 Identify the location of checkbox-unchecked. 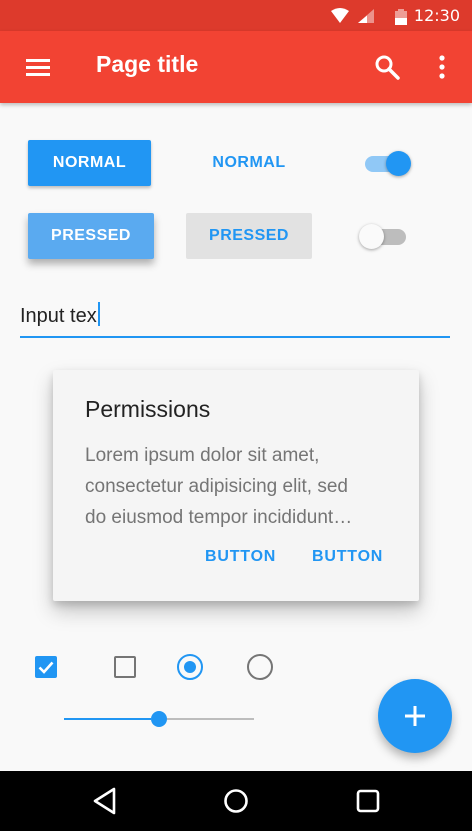
(125, 667).